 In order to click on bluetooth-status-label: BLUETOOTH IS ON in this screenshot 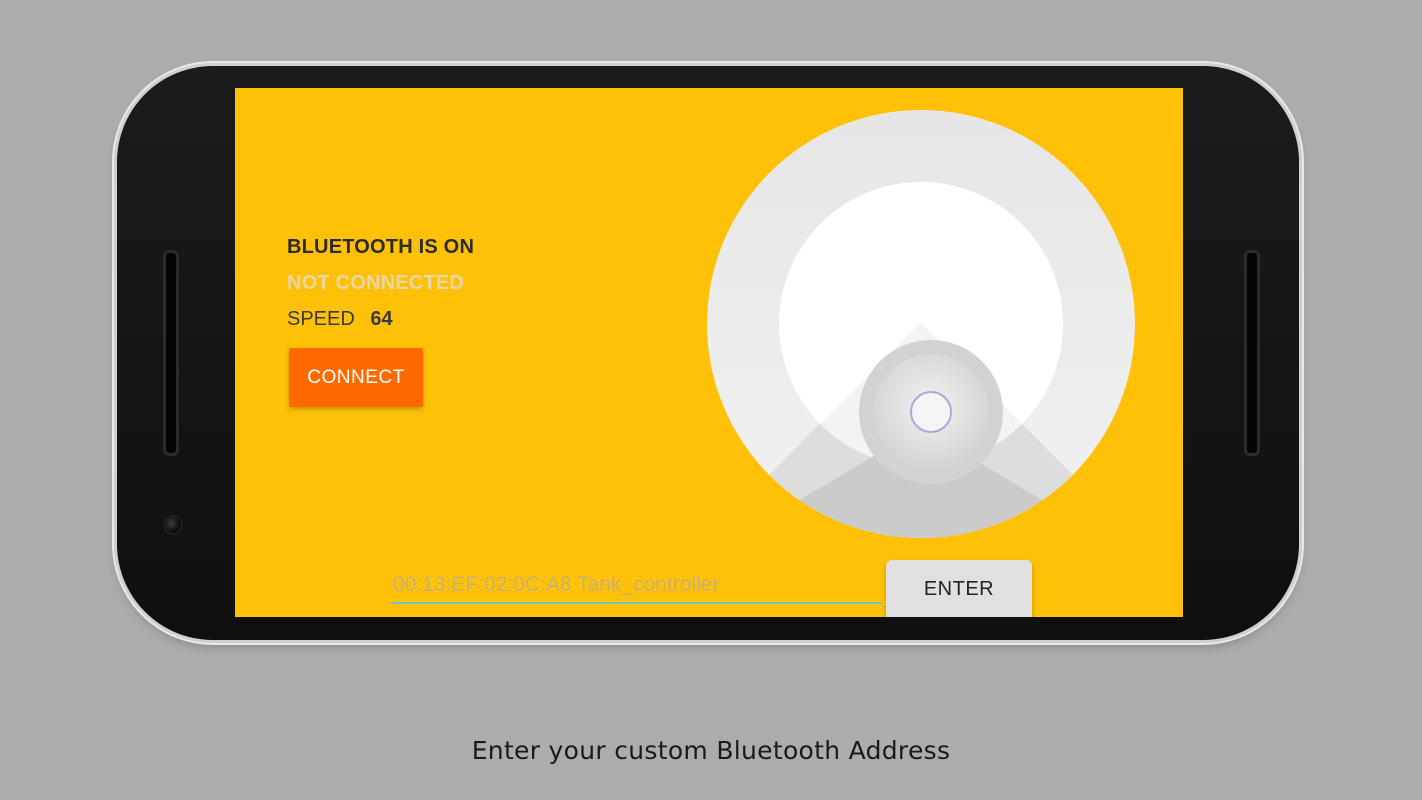, I will do `click(381, 247)`.